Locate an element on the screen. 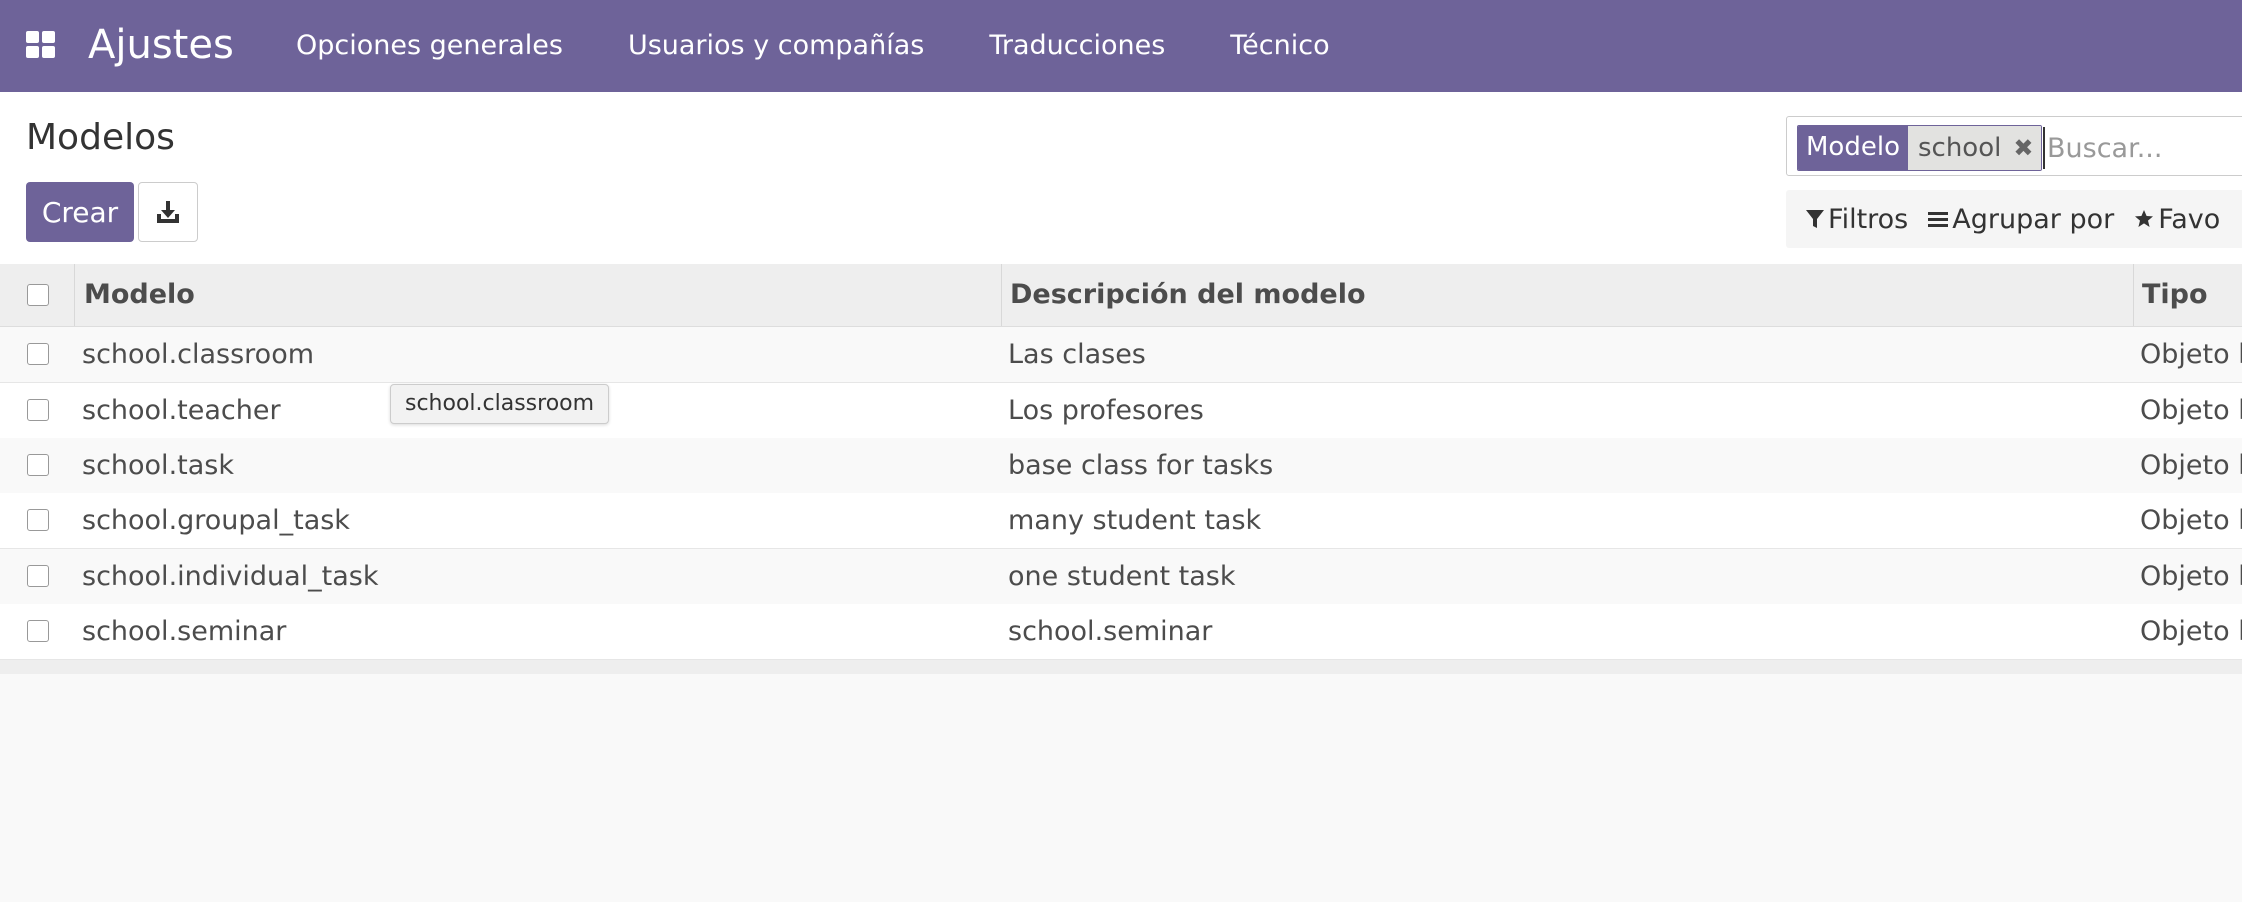  download-button is located at coordinates (168, 212).